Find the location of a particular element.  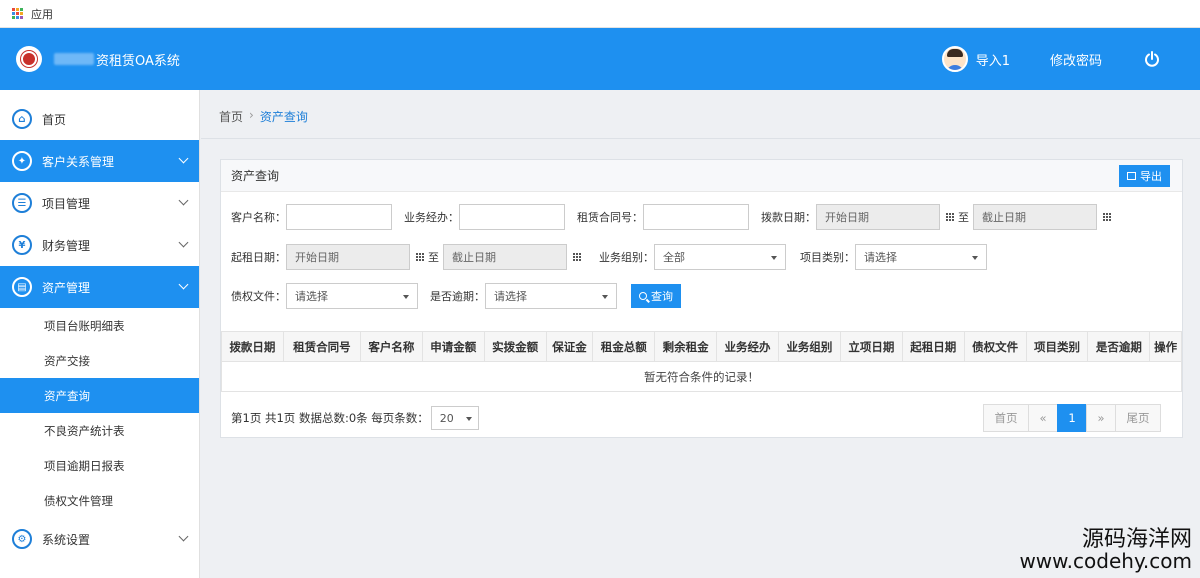

page-1-button: 1 is located at coordinates (1072, 418).